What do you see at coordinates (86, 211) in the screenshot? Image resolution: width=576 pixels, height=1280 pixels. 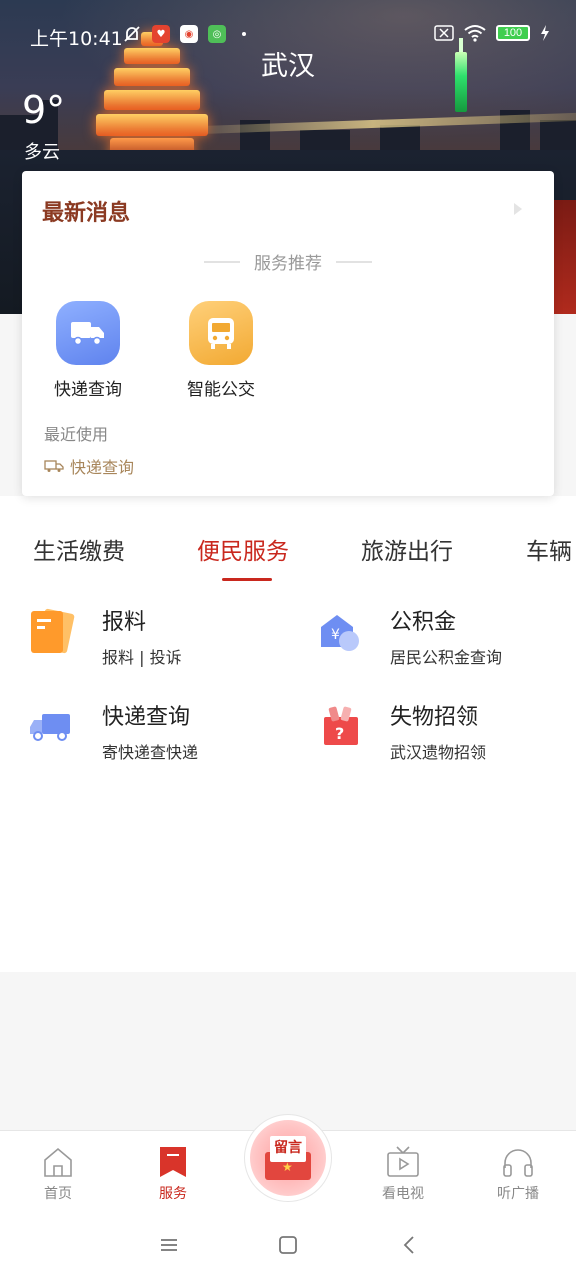 I see `latest-news-title: 最新消息` at bounding box center [86, 211].